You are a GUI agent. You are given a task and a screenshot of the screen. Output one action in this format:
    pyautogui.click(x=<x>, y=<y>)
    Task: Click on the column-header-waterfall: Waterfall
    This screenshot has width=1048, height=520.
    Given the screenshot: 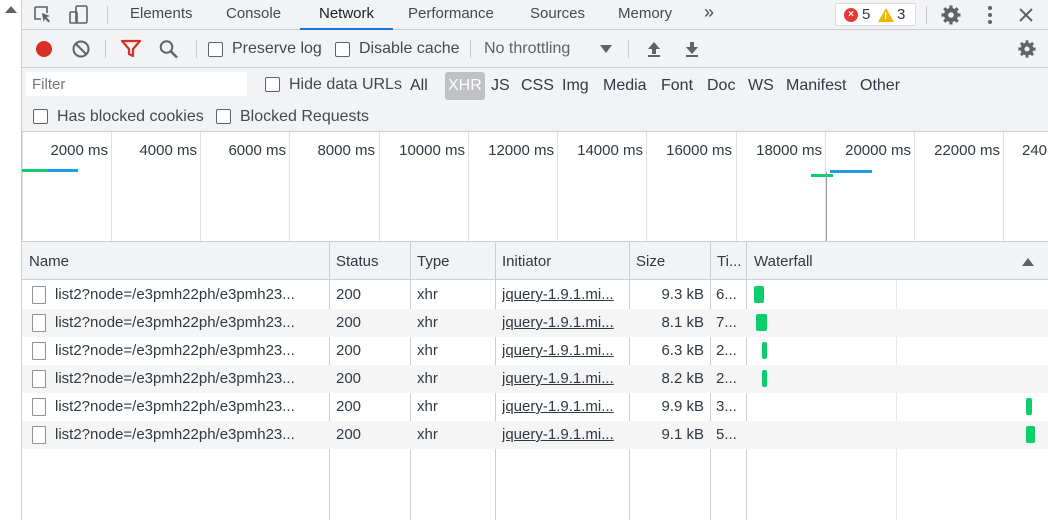 What is the action you would take?
    pyautogui.click(x=780, y=261)
    